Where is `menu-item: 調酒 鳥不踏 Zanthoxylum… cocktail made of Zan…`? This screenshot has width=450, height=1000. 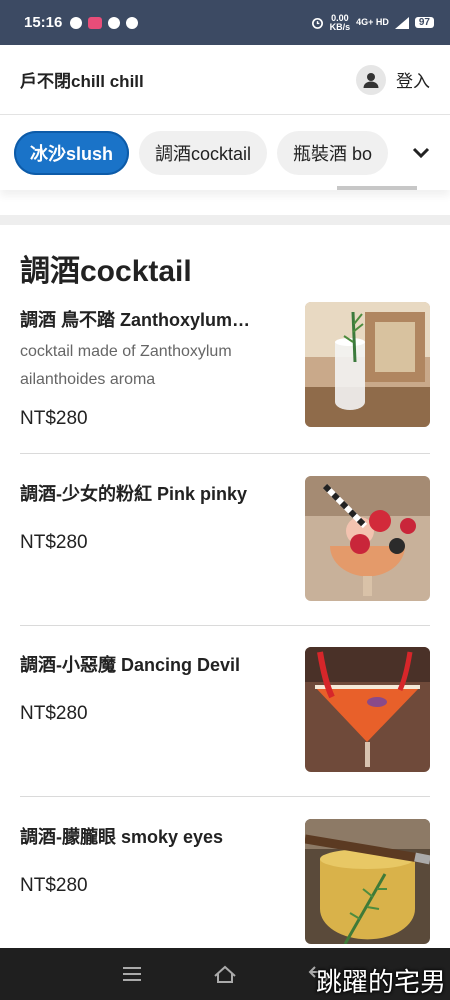
menu-item: 調酒 鳥不踏 Zanthoxylum… cocktail made of Zan… is located at coordinates (225, 365).